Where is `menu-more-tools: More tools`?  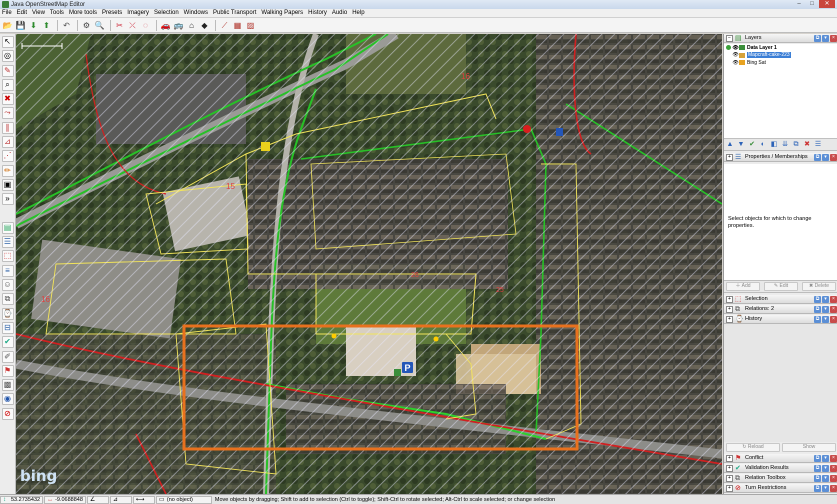 menu-more-tools: More tools is located at coordinates (83, 13).